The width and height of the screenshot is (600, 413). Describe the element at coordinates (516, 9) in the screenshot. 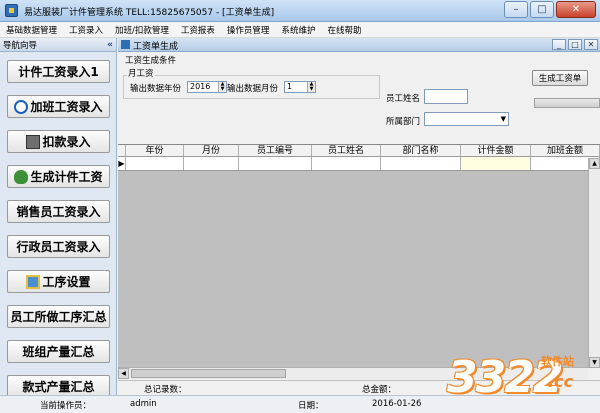

I see `minimize-button: –` at that location.